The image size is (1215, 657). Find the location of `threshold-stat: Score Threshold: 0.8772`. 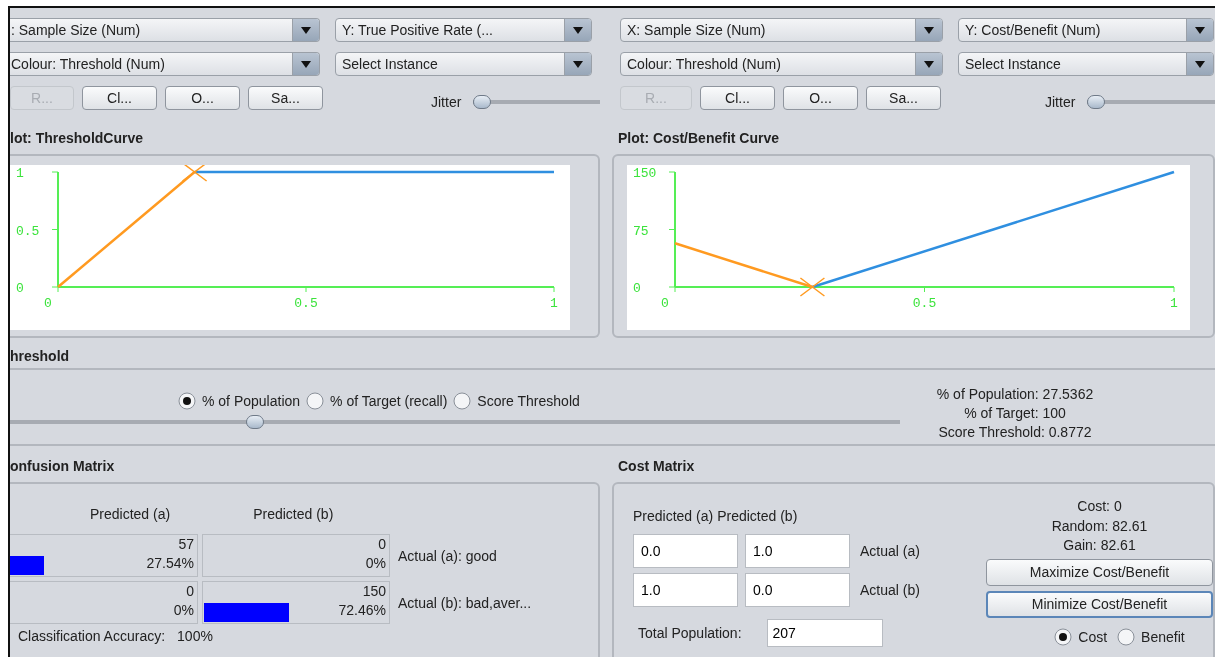

threshold-stat: Score Threshold: 0.8772 is located at coordinates (1015, 432).